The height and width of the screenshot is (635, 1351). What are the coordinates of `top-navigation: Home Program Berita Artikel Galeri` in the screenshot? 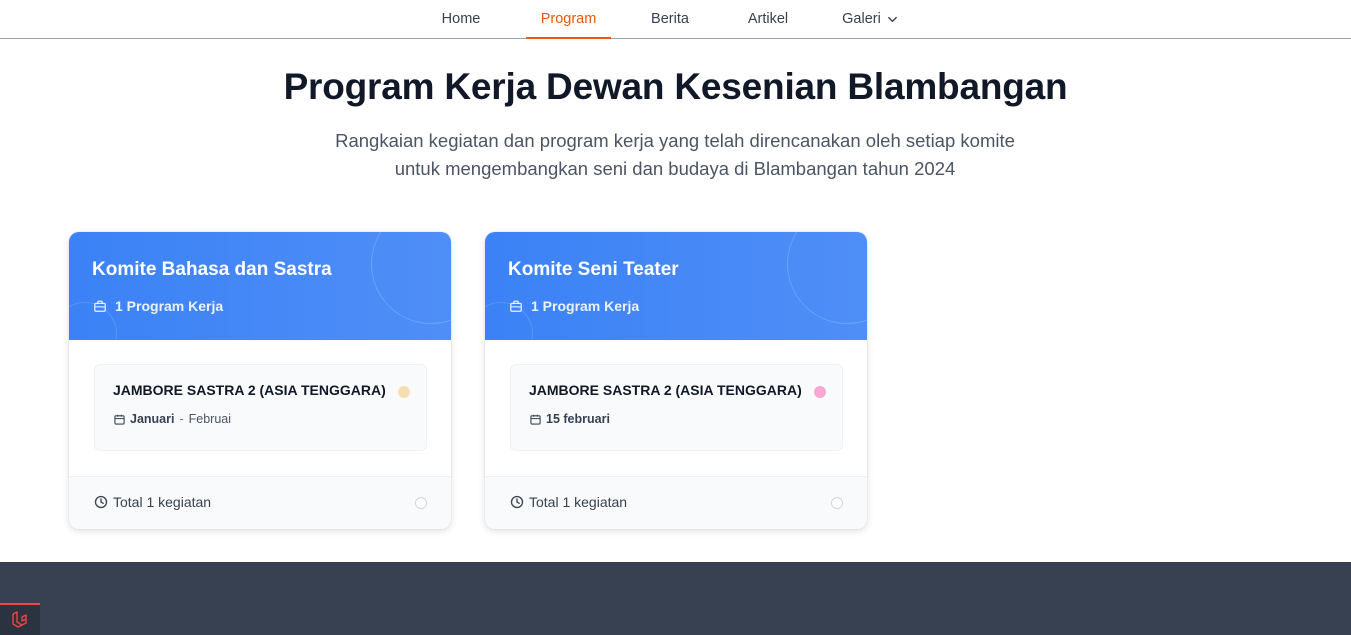 It's located at (675, 19).